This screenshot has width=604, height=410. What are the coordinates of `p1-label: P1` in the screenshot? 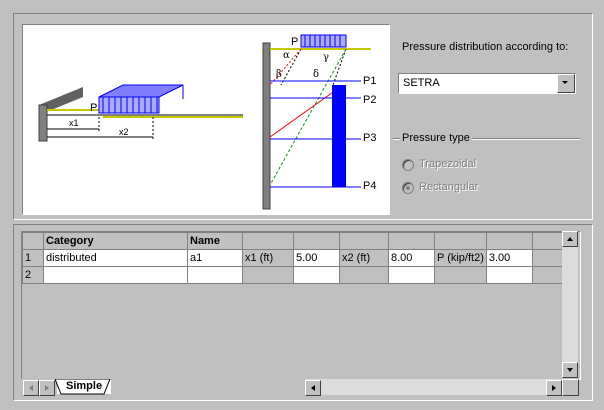 It's located at (369, 81).